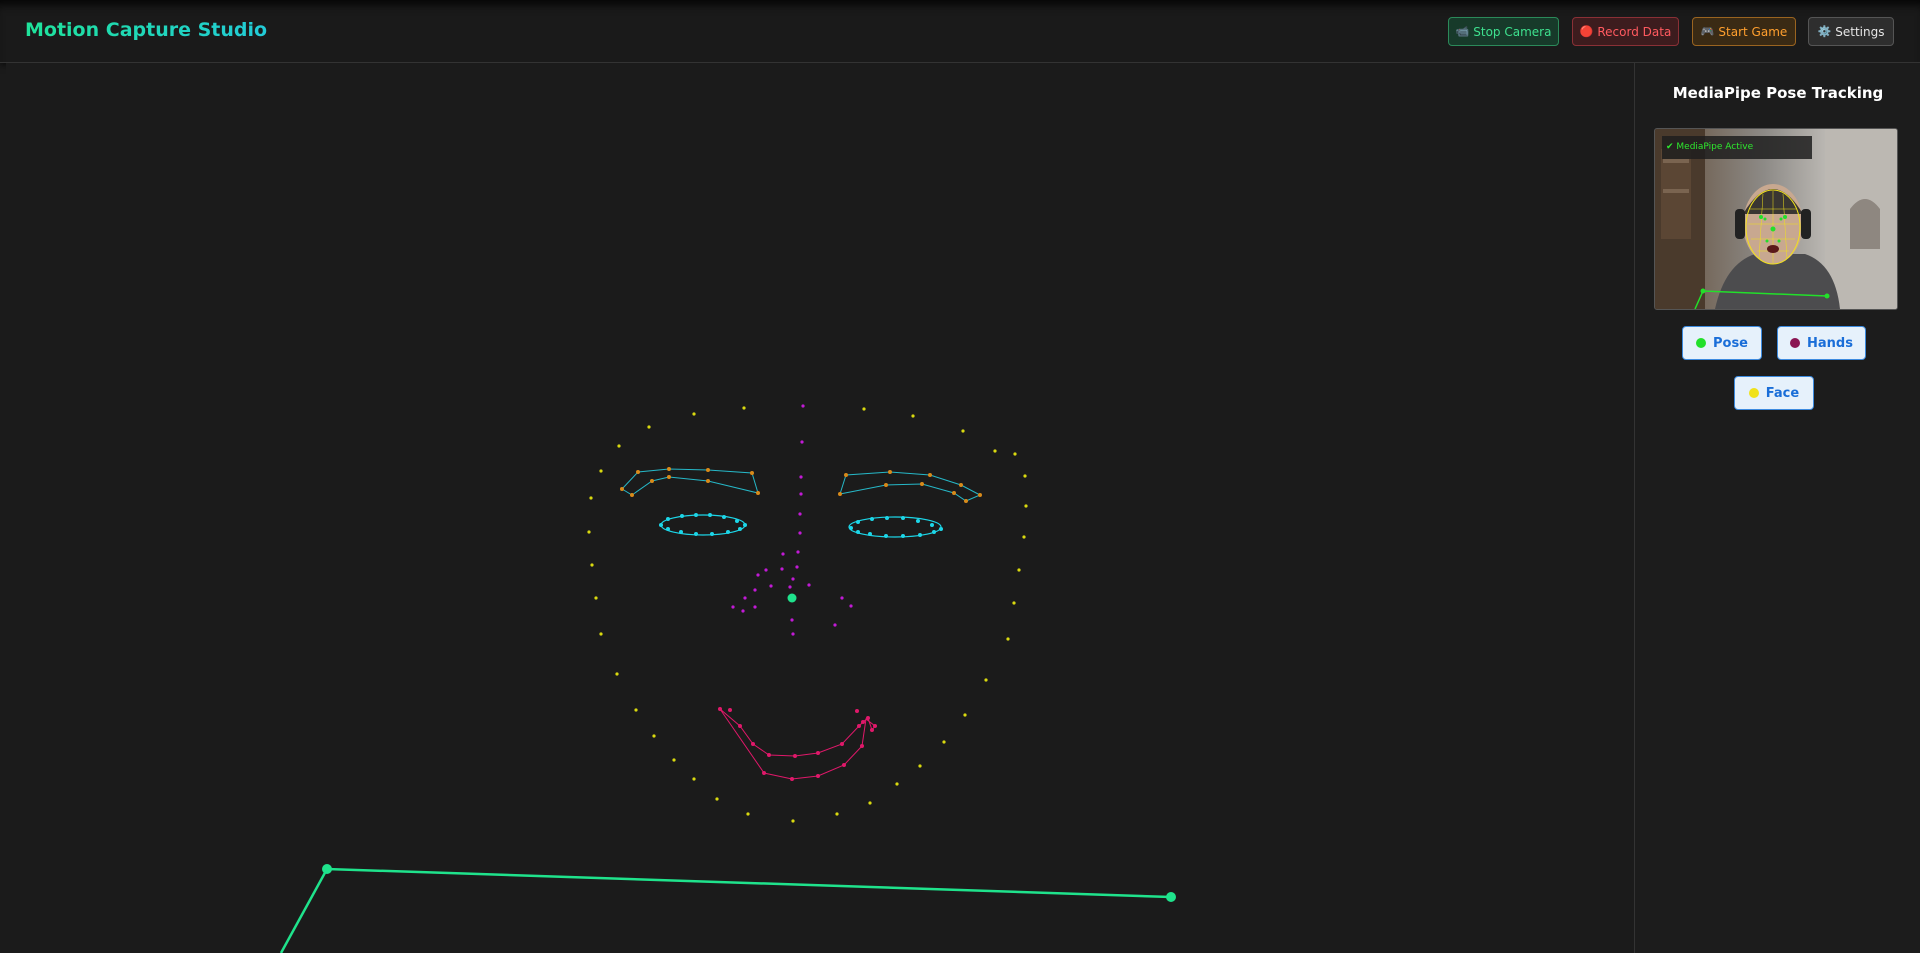 The width and height of the screenshot is (1920, 953). What do you see at coordinates (146, 30) in the screenshot?
I see `app-title: Motion Capture Studio` at bounding box center [146, 30].